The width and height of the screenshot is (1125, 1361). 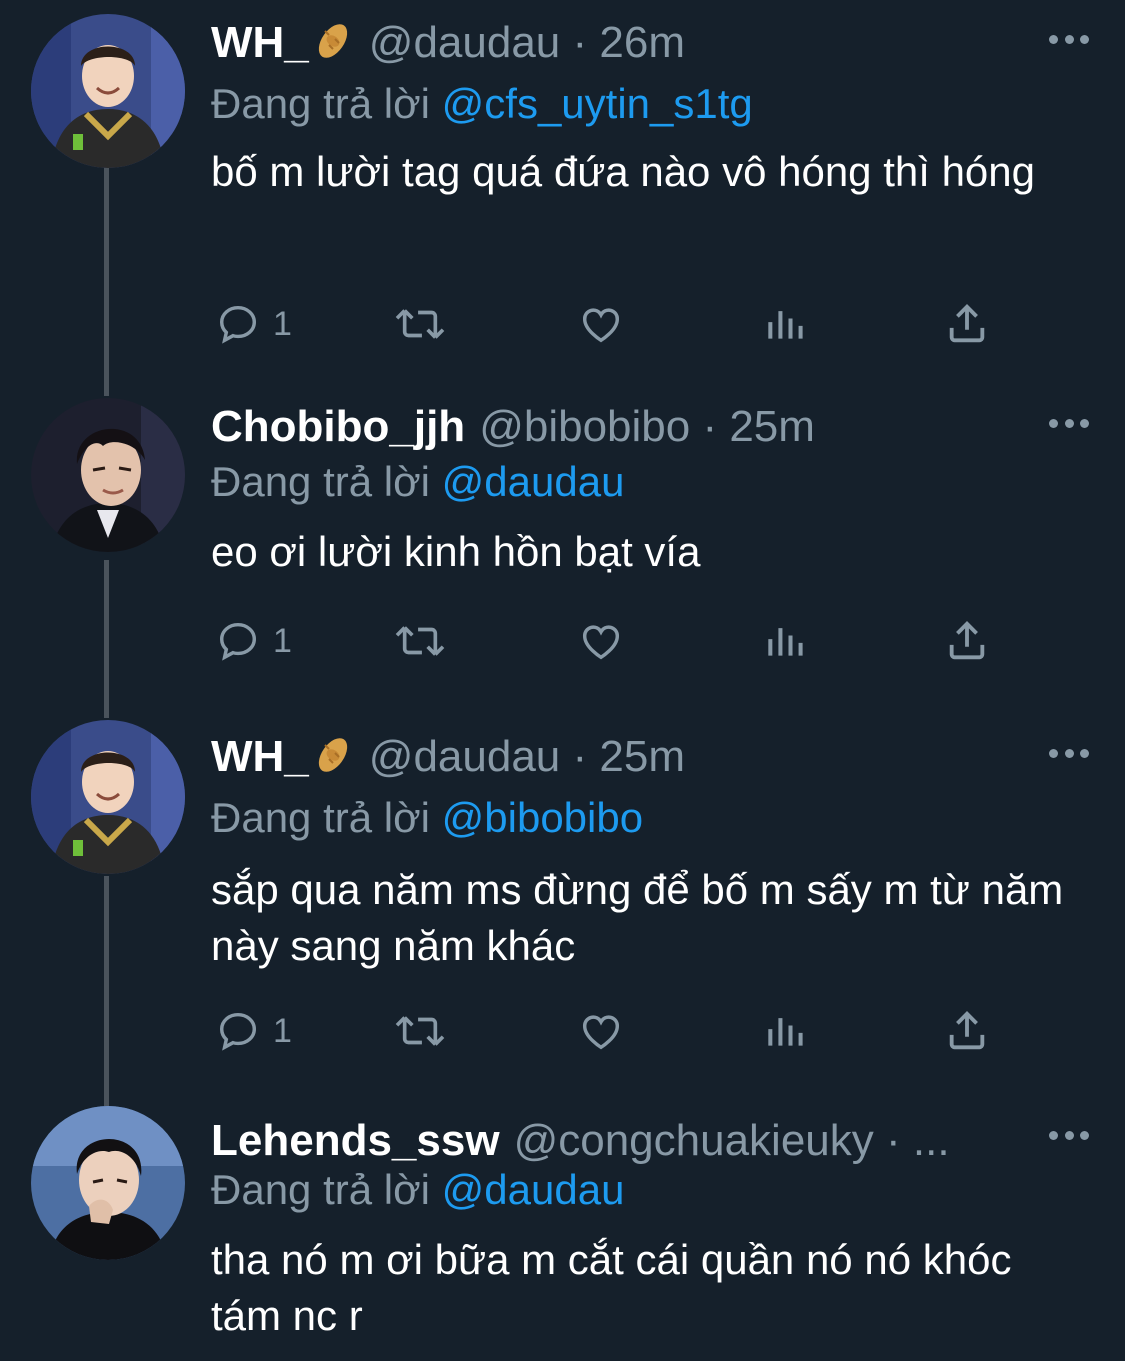 I want to click on handle-and-time: @bibobibo · 25m, so click(x=647, y=427).